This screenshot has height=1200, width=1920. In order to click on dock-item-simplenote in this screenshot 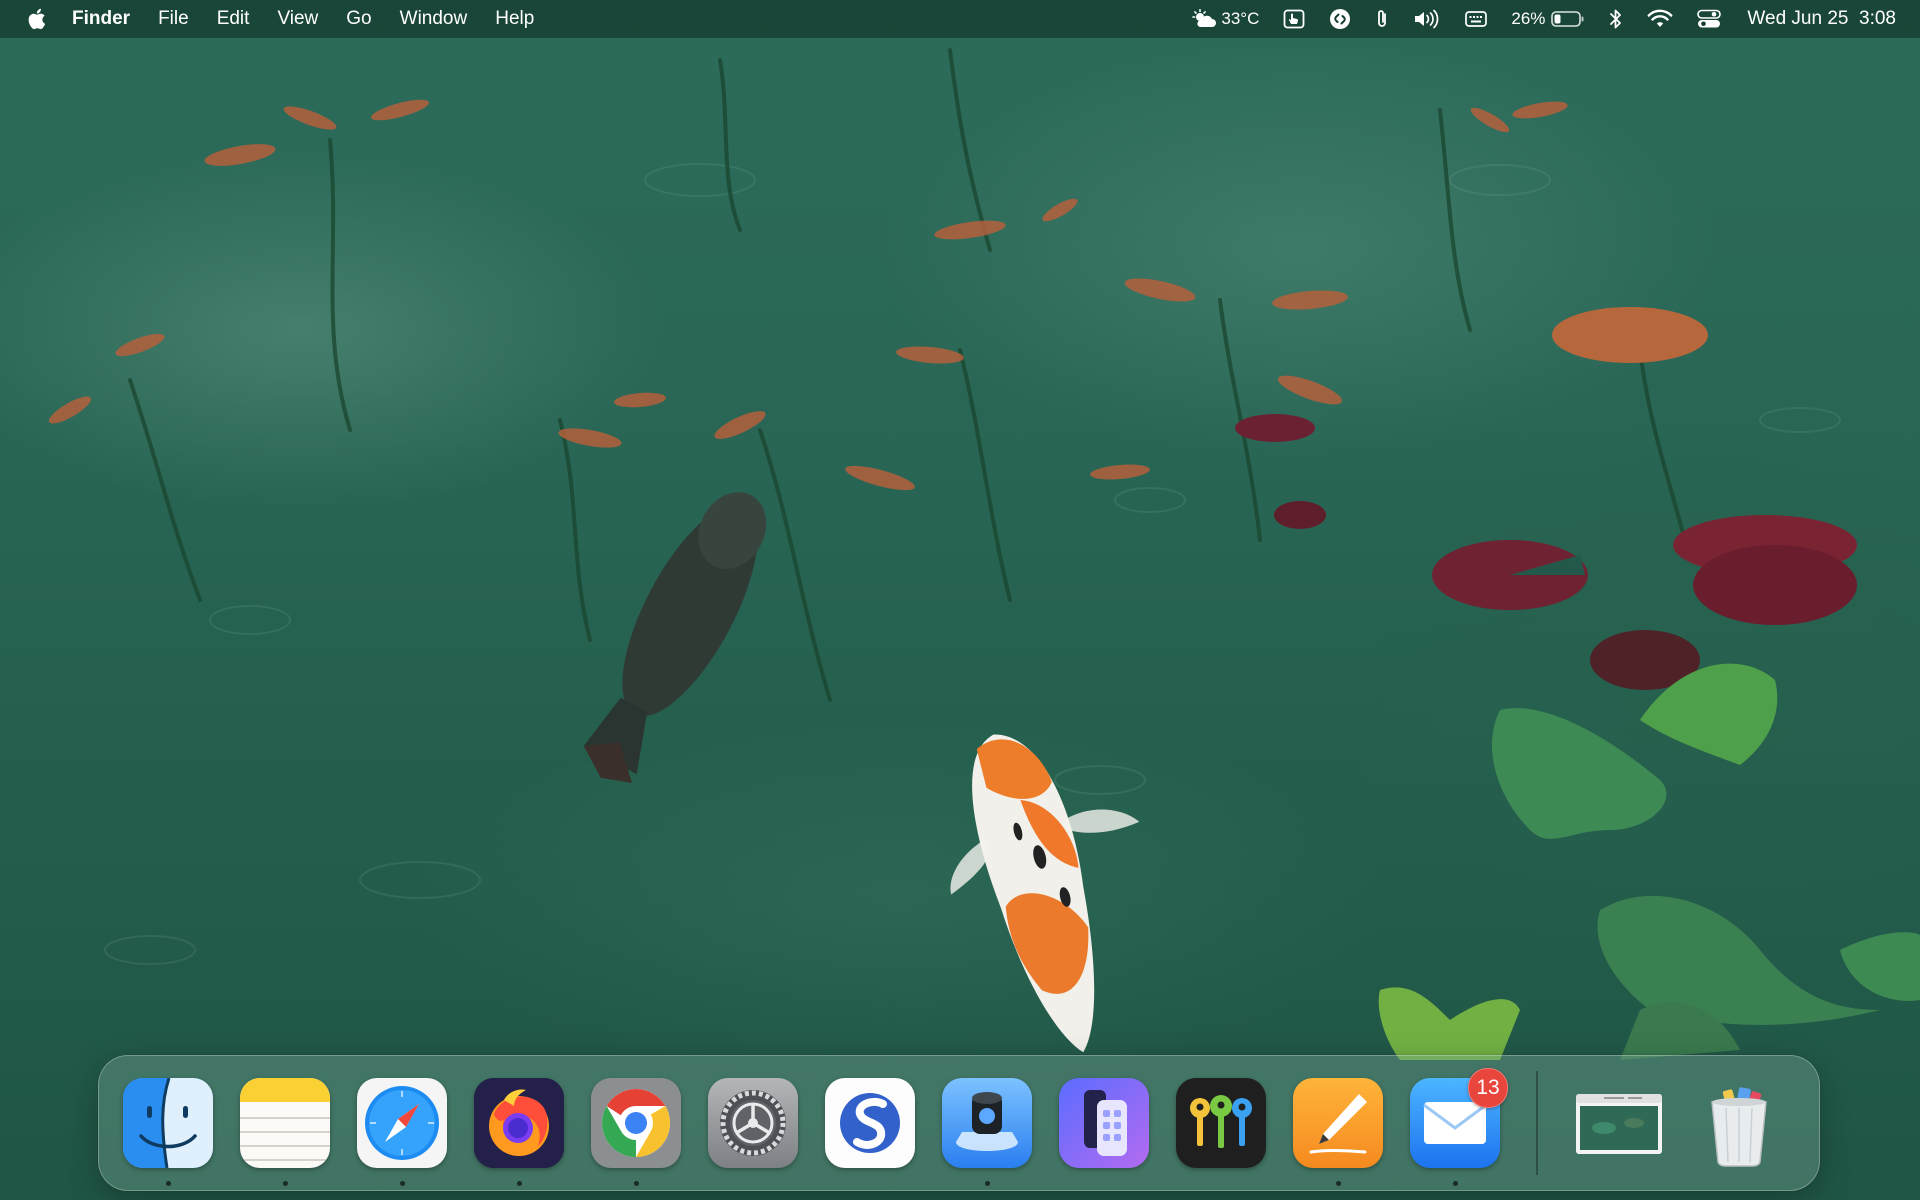, I will do `click(870, 1123)`.